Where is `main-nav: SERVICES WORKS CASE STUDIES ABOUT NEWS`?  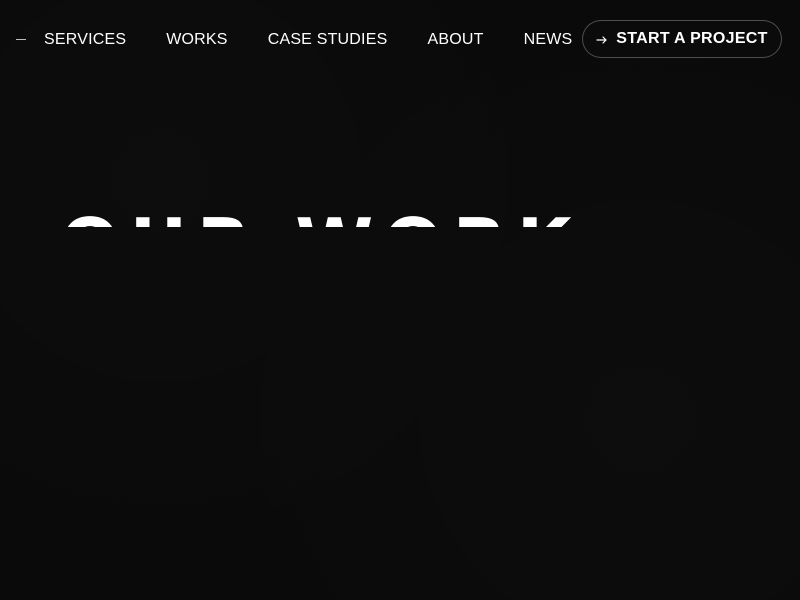 main-nav: SERVICES WORKS CASE STUDIES ABOUT NEWS is located at coordinates (308, 40).